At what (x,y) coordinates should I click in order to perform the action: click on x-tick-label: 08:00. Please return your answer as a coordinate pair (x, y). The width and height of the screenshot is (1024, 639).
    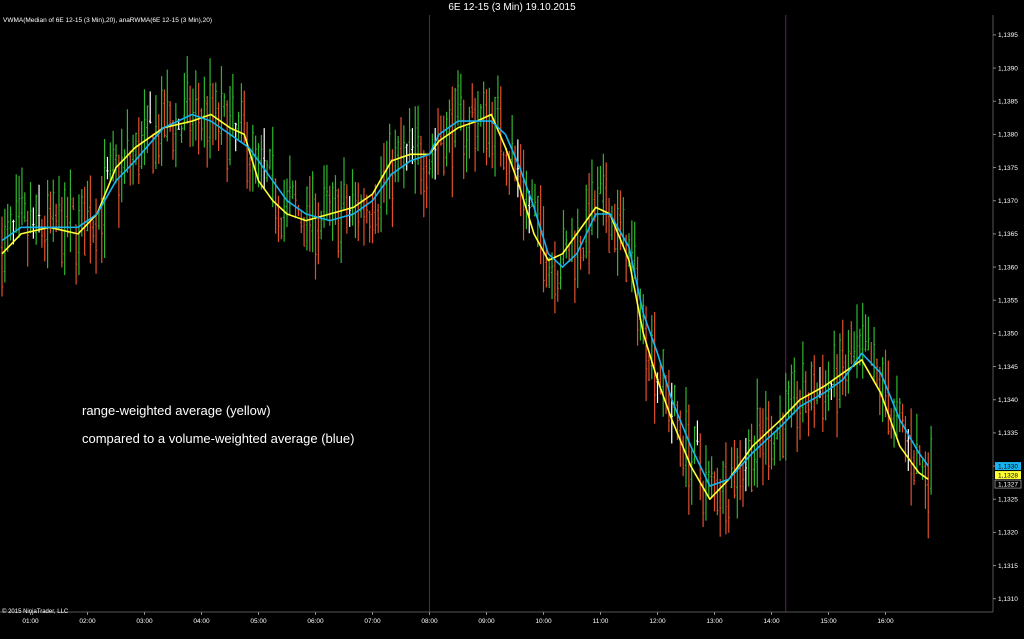
    Looking at the image, I should click on (429, 621).